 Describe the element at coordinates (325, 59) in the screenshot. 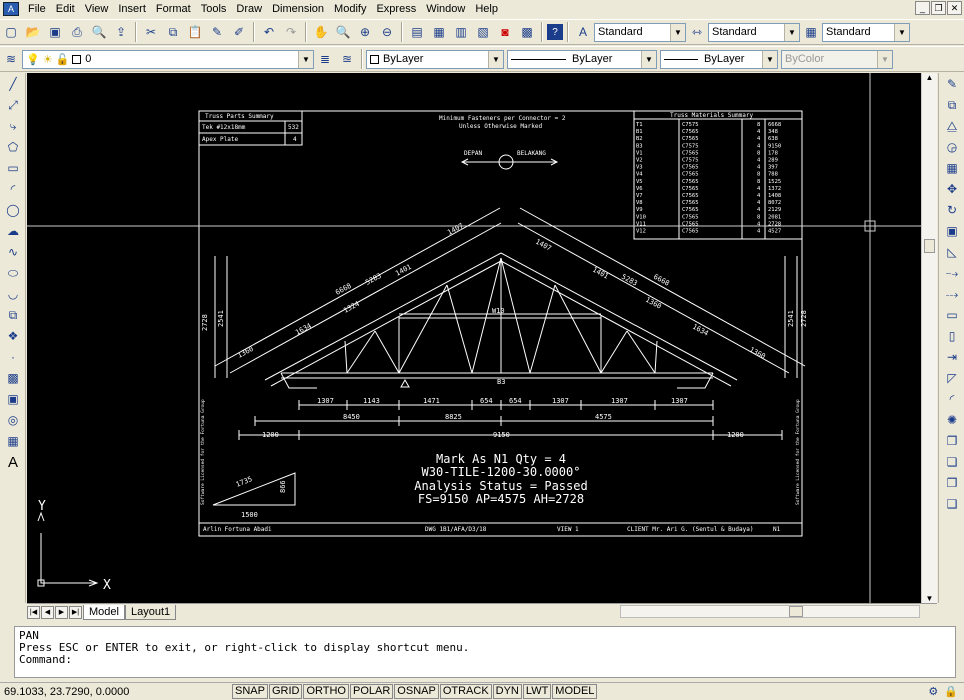

I see `make-layer-current-icon: ≣` at that location.